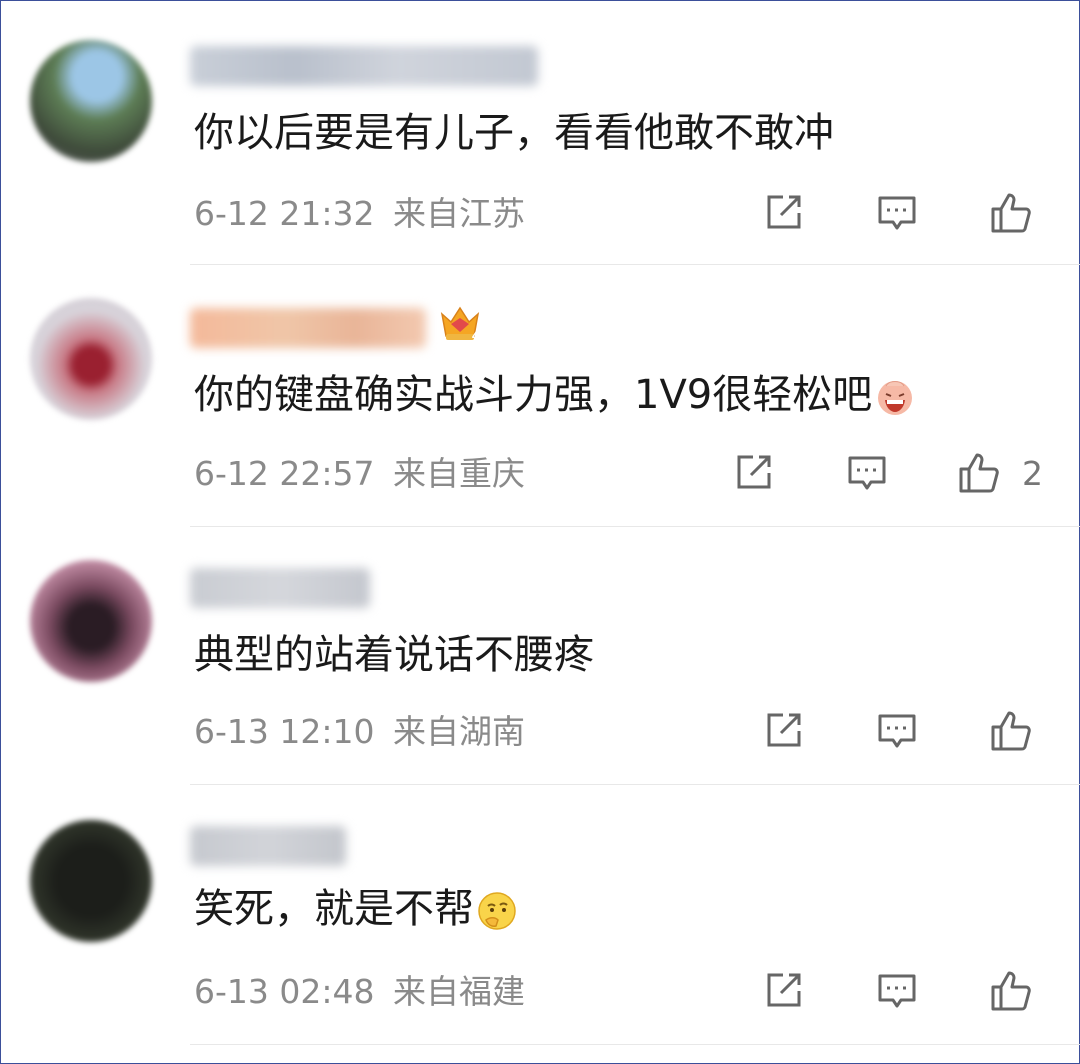 This screenshot has width=1080, height=1064. I want to click on crown-icon: 4, so click(460, 324).